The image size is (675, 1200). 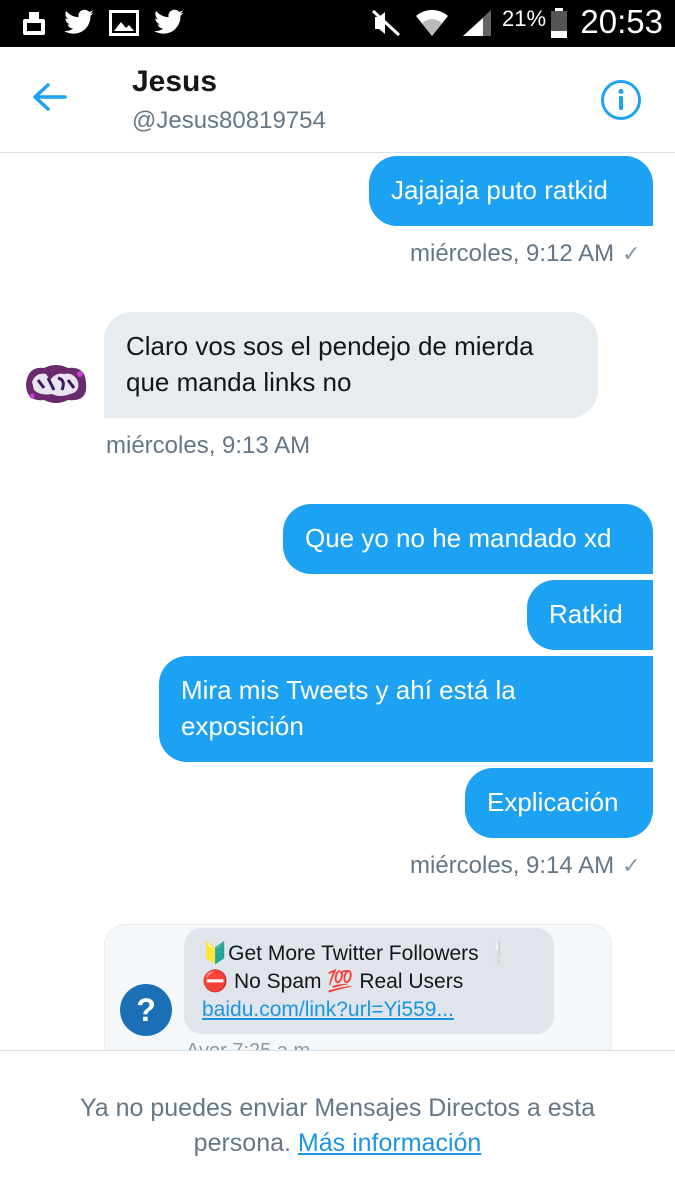 I want to click on back-arrow-icon, so click(x=50, y=99).